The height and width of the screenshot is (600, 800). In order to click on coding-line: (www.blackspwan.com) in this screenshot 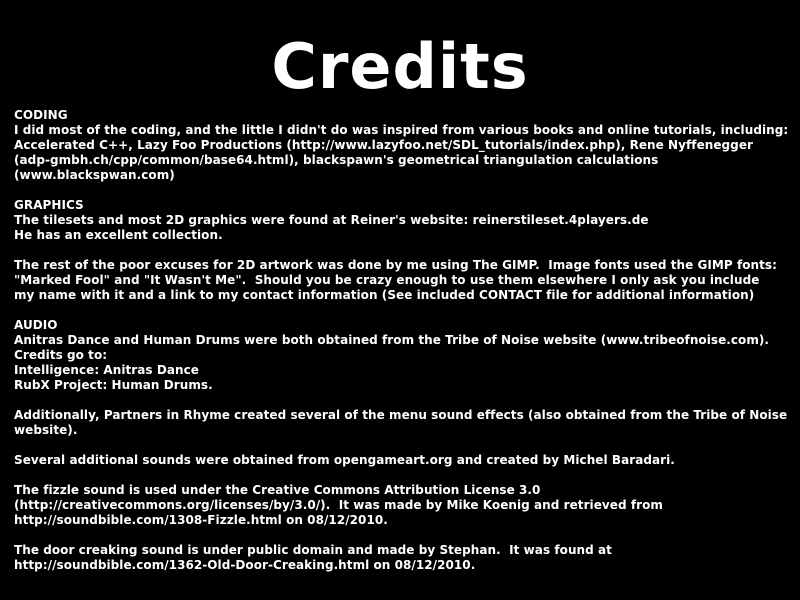, I will do `click(94, 175)`.